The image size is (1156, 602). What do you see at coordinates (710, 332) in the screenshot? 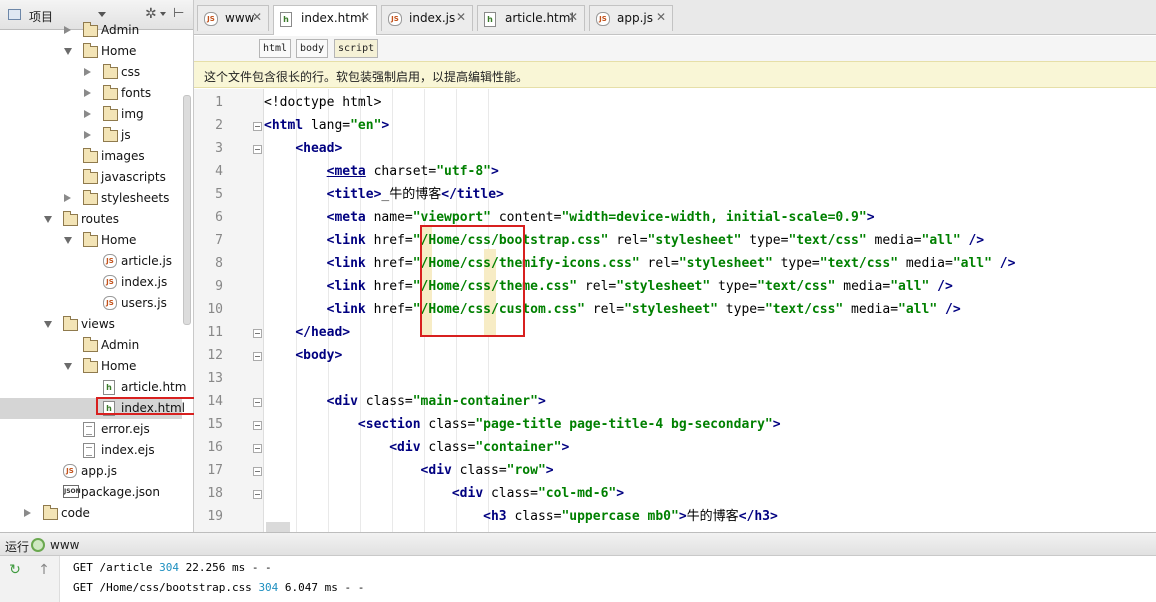
I see `code-line: </head>` at bounding box center [710, 332].